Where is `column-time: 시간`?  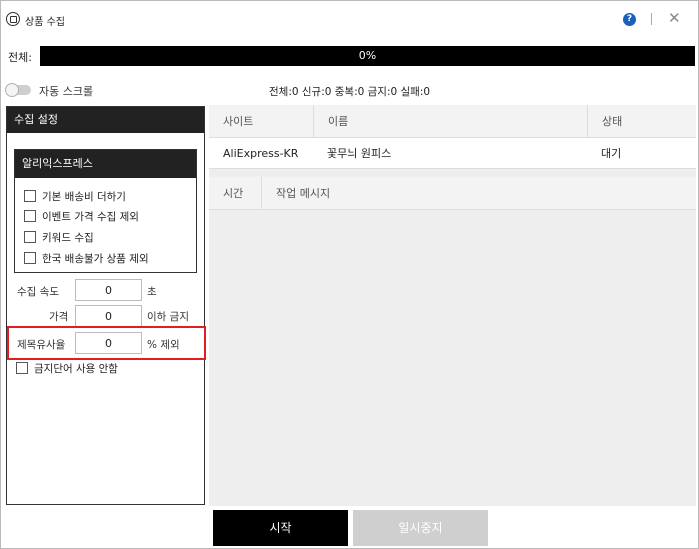
column-time: 시간 is located at coordinates (235, 193).